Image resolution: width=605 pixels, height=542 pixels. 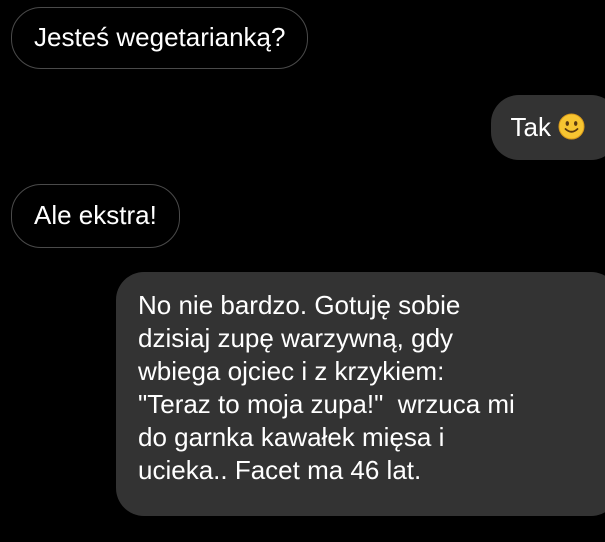 I want to click on message-text-line: No nie bardzo. Gotuję sobie, so click(x=299, y=305).